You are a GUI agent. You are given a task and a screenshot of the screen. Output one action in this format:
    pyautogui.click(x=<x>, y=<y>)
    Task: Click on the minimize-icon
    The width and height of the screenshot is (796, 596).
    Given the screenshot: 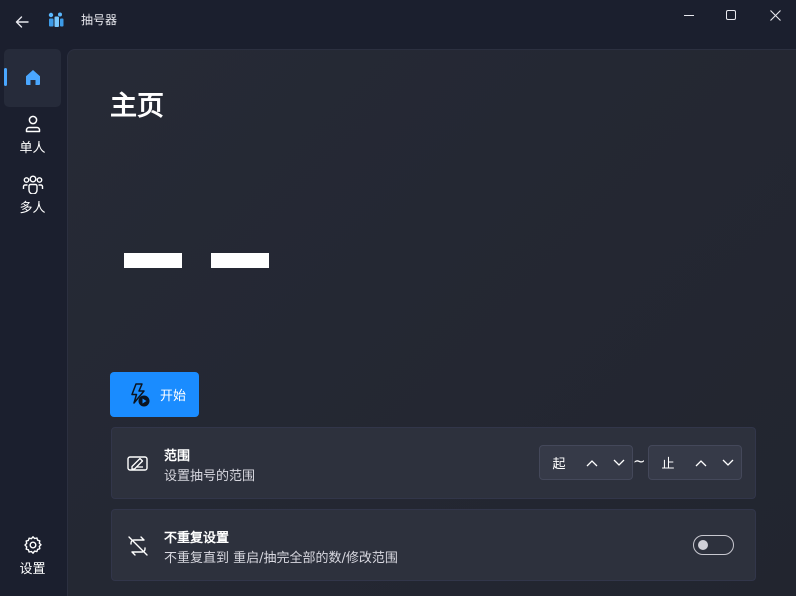 What is the action you would take?
    pyautogui.click(x=689, y=15)
    